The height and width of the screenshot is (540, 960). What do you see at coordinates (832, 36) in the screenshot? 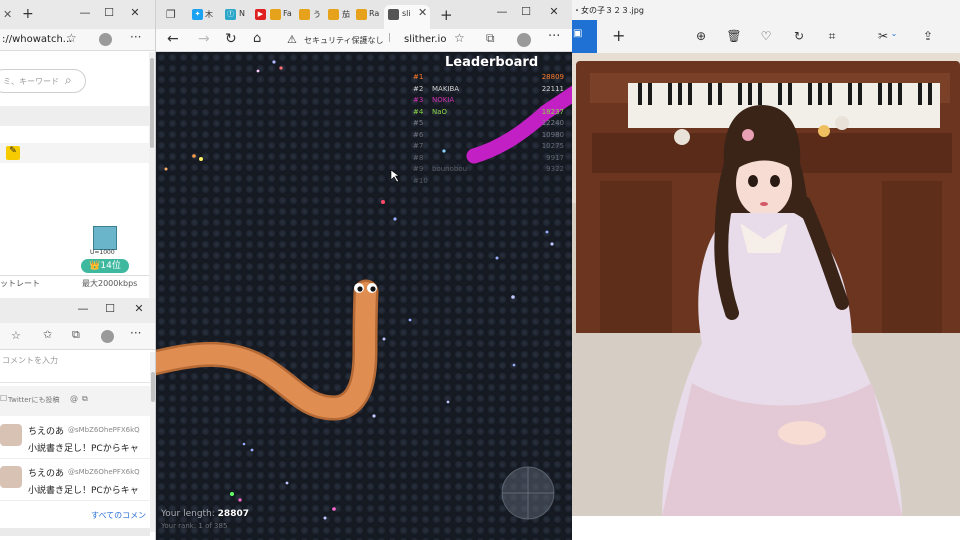
I see `crop-icon: ⌗` at bounding box center [832, 36].